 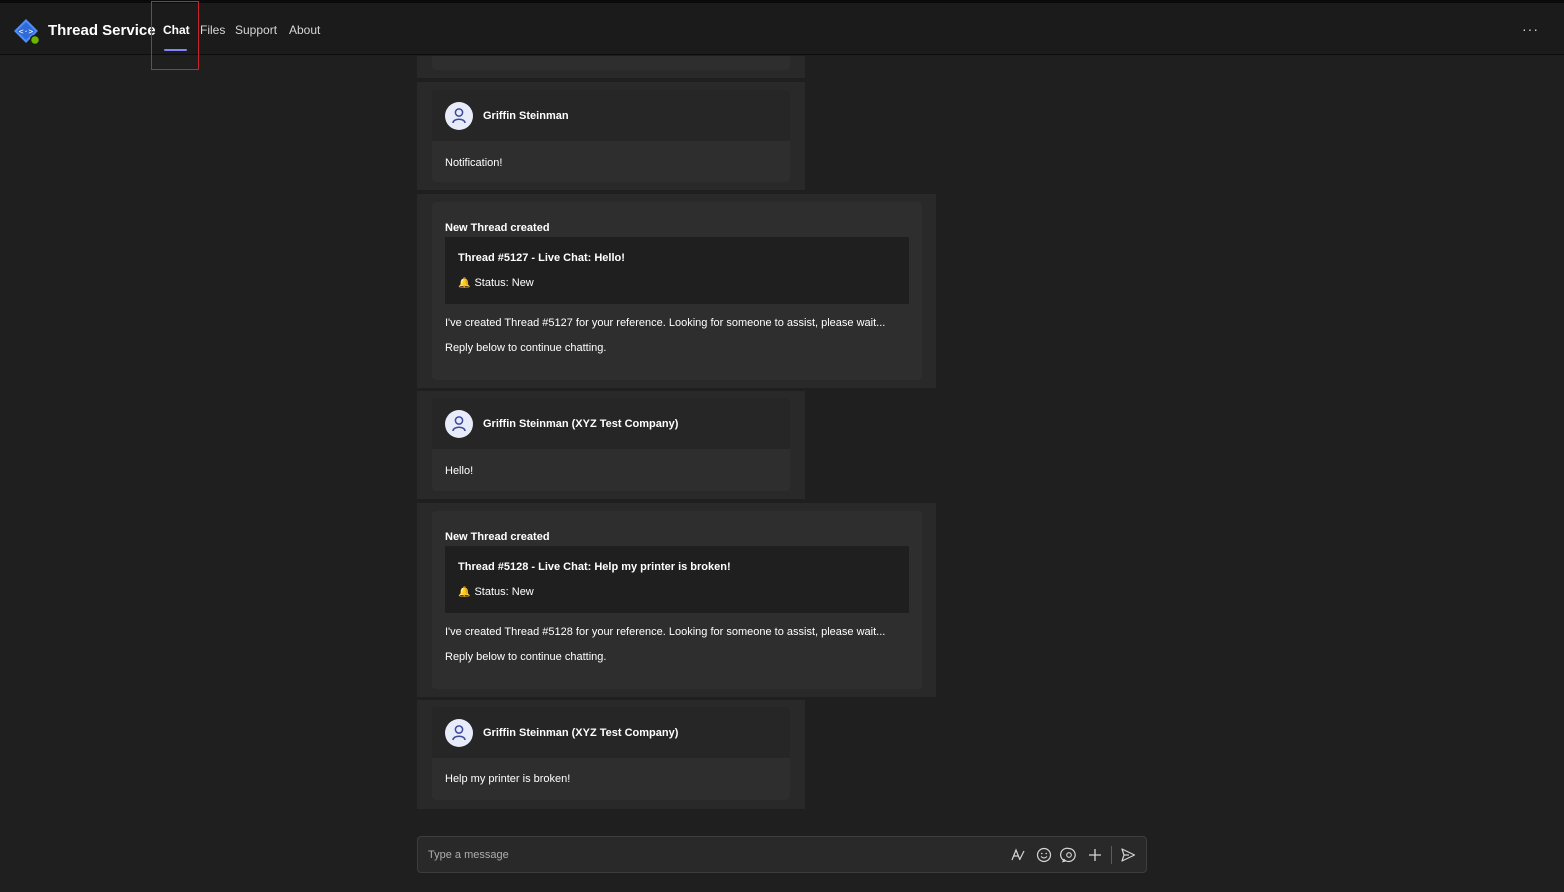 I want to click on message-author: Griffin Steinman, so click(x=526, y=116).